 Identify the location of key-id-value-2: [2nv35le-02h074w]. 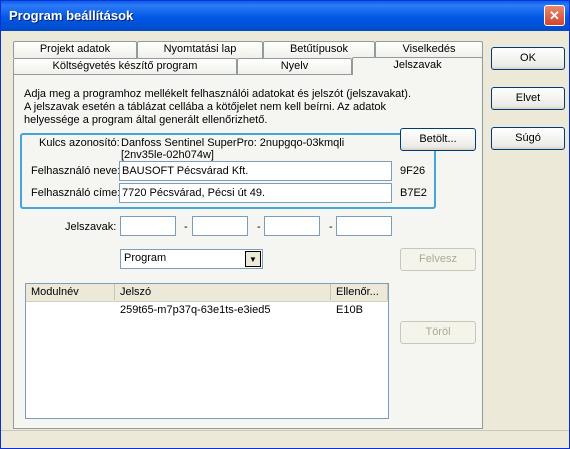
(167, 155).